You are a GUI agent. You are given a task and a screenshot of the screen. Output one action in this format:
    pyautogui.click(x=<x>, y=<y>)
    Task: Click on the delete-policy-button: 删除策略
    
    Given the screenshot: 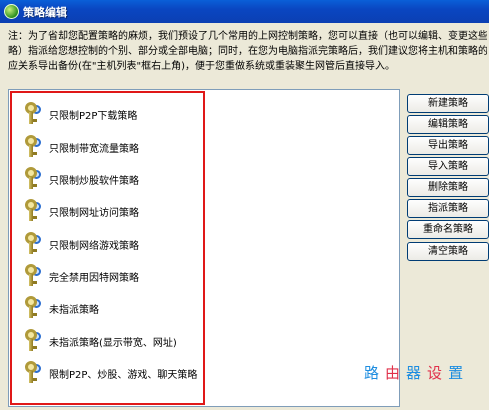 What is the action you would take?
    pyautogui.click(x=448, y=187)
    